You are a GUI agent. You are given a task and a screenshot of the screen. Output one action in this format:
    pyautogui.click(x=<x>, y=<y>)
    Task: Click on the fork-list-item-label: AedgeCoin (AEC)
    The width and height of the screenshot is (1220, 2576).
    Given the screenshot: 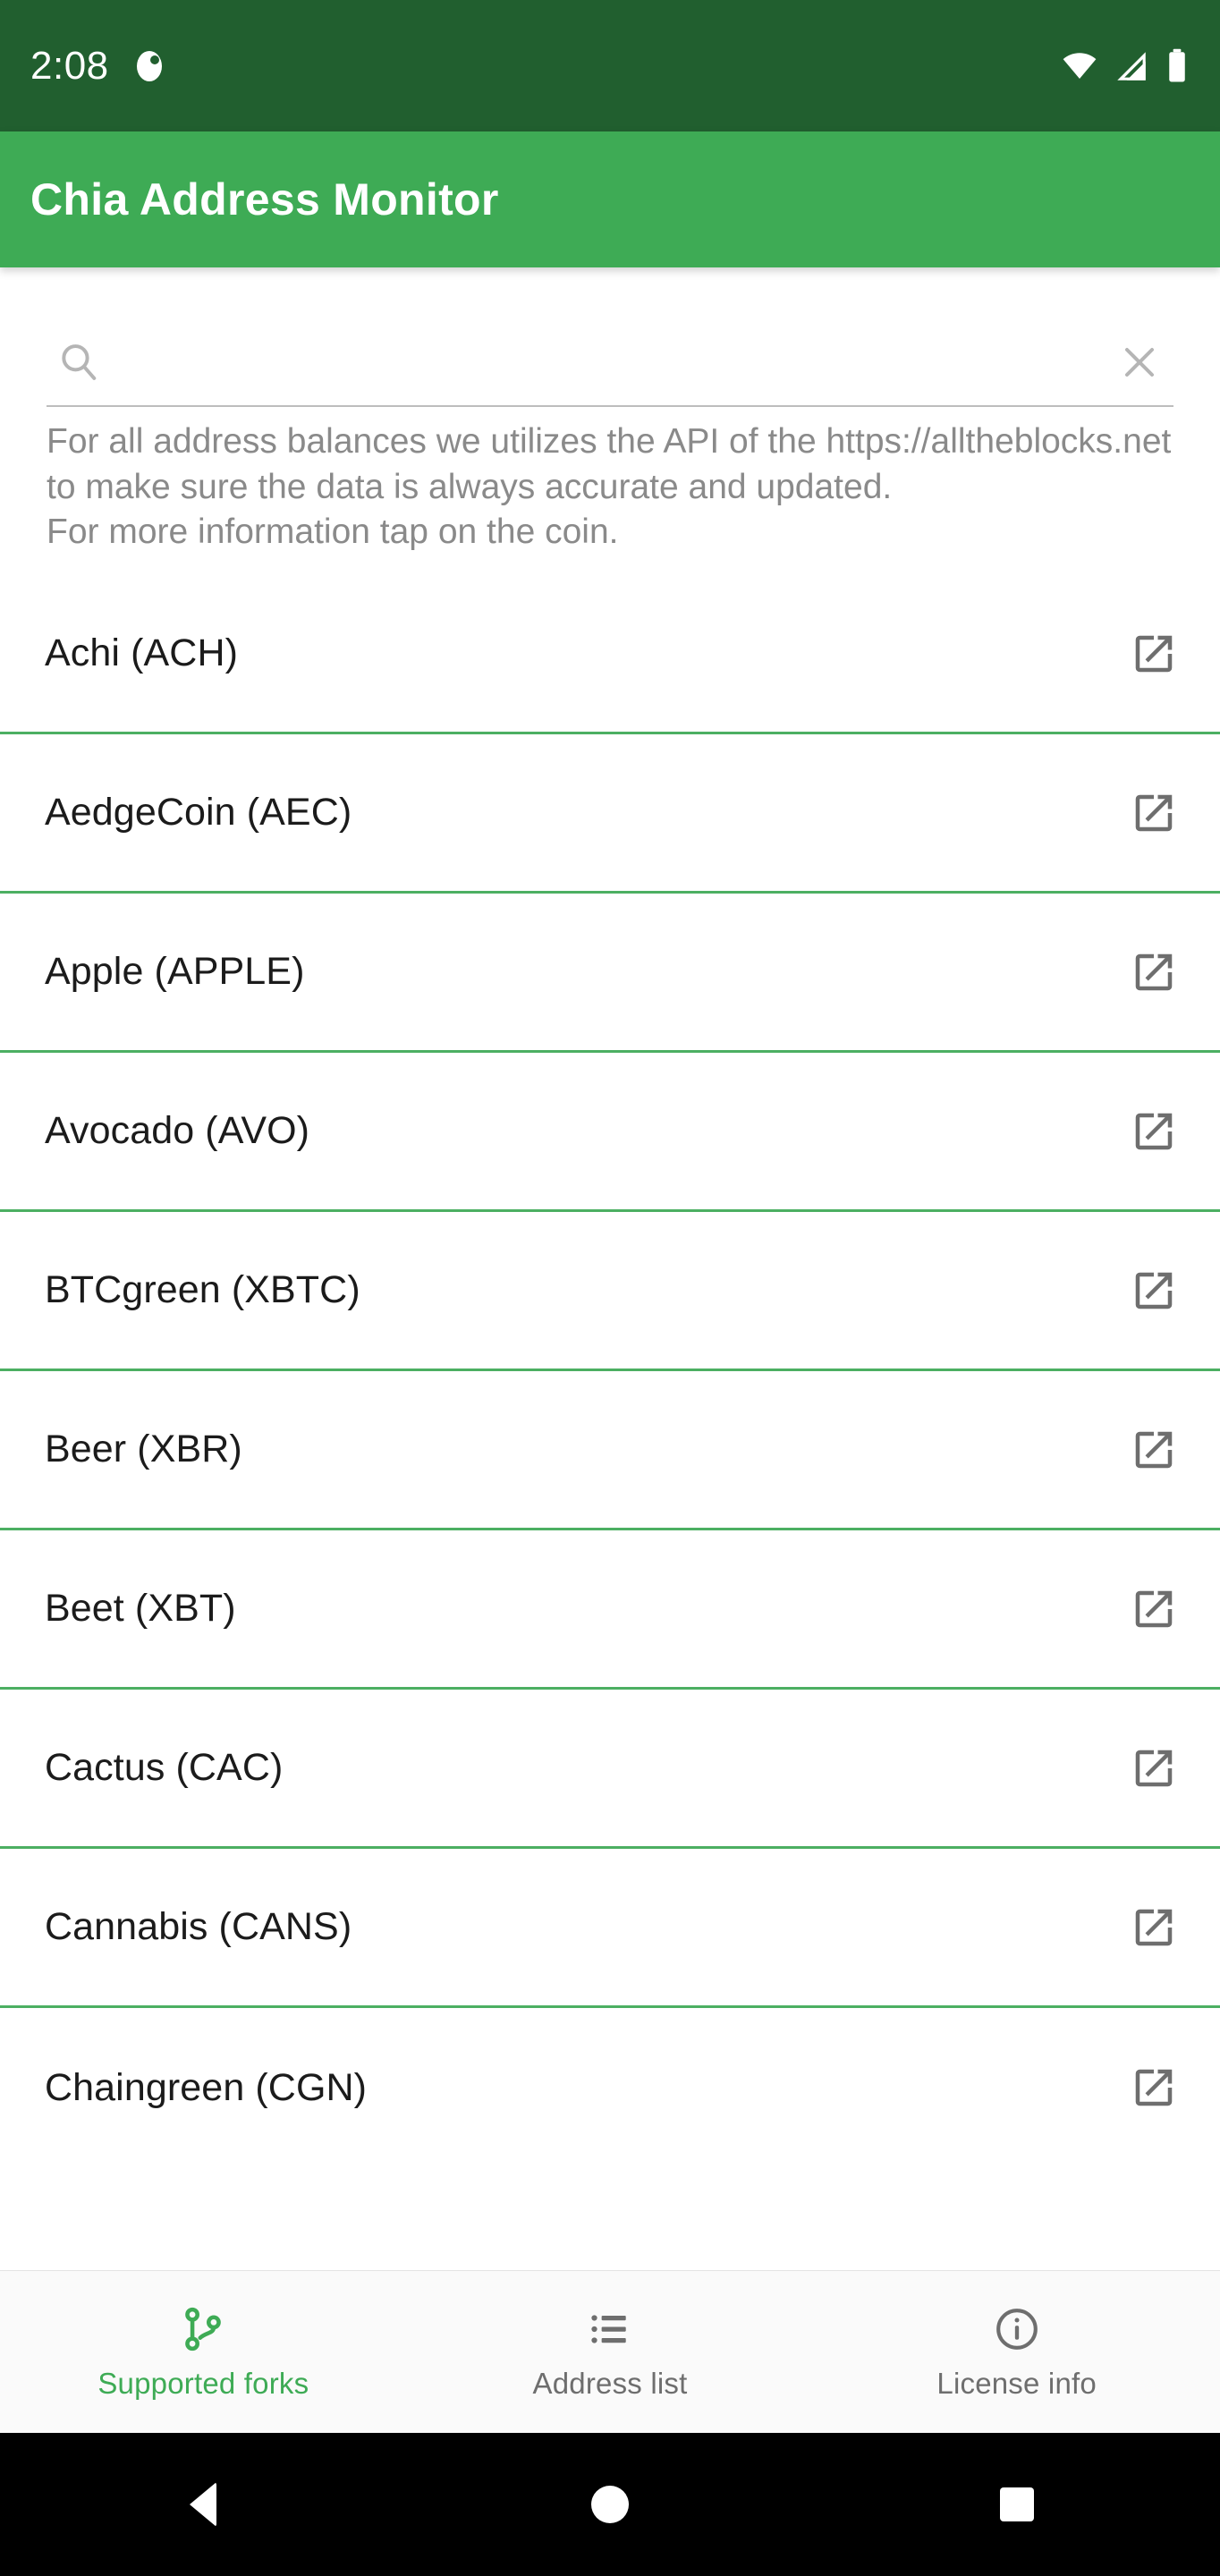 What is the action you would take?
    pyautogui.click(x=198, y=813)
    